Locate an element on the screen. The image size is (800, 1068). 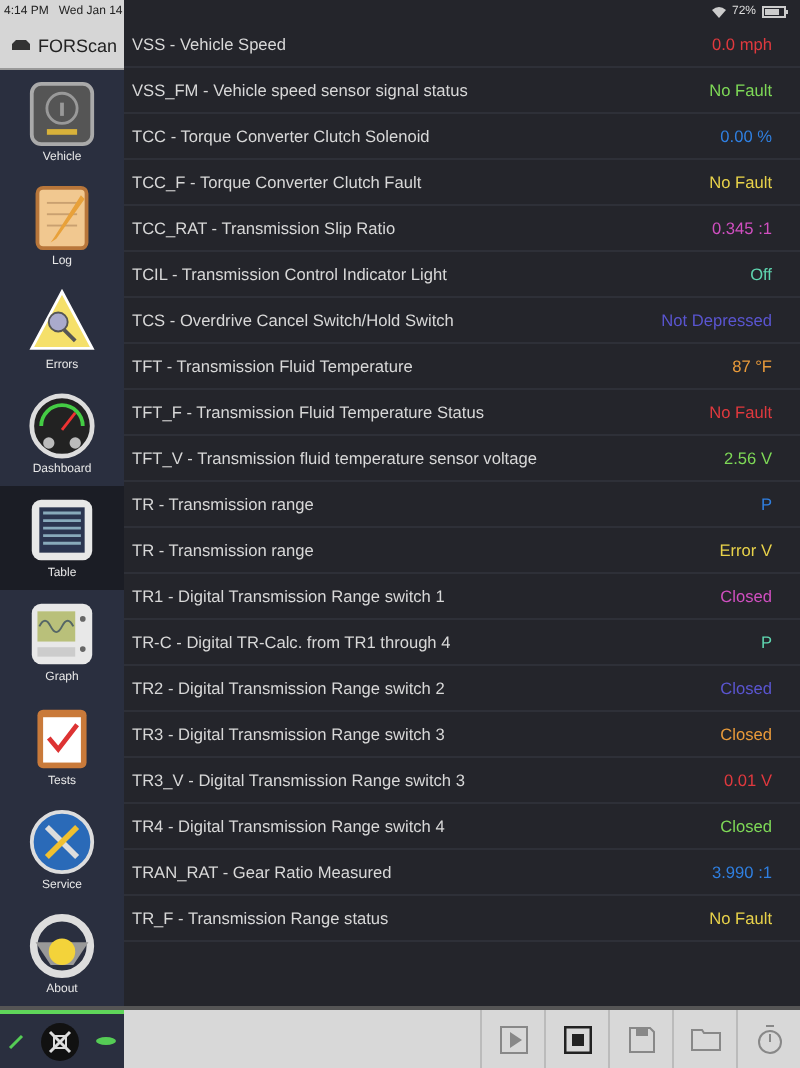
connection-icon is located at coordinates (16, 1041).